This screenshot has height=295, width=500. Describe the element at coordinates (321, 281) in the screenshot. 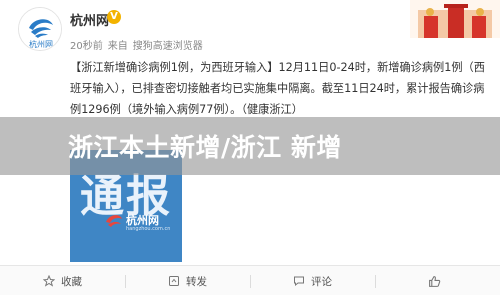

I see `comment-label: 评论` at that location.